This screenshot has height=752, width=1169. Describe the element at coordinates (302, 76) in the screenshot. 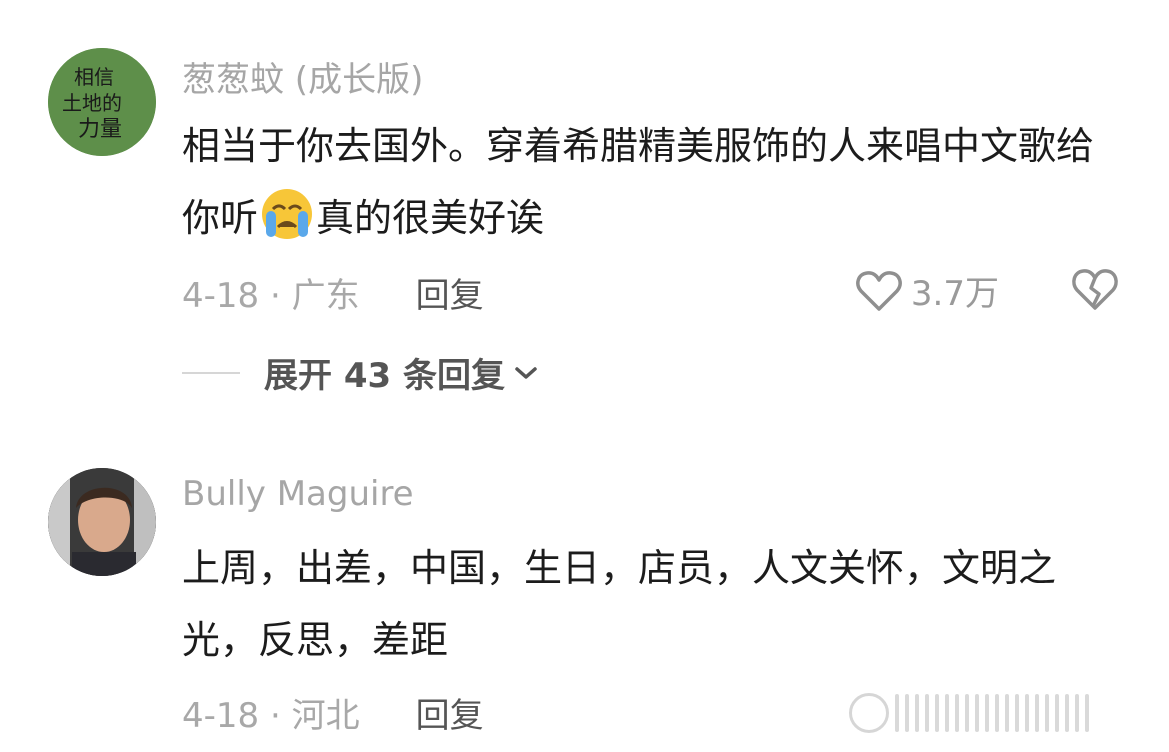

I see `username: 葱葱蚊 (成长版)` at that location.